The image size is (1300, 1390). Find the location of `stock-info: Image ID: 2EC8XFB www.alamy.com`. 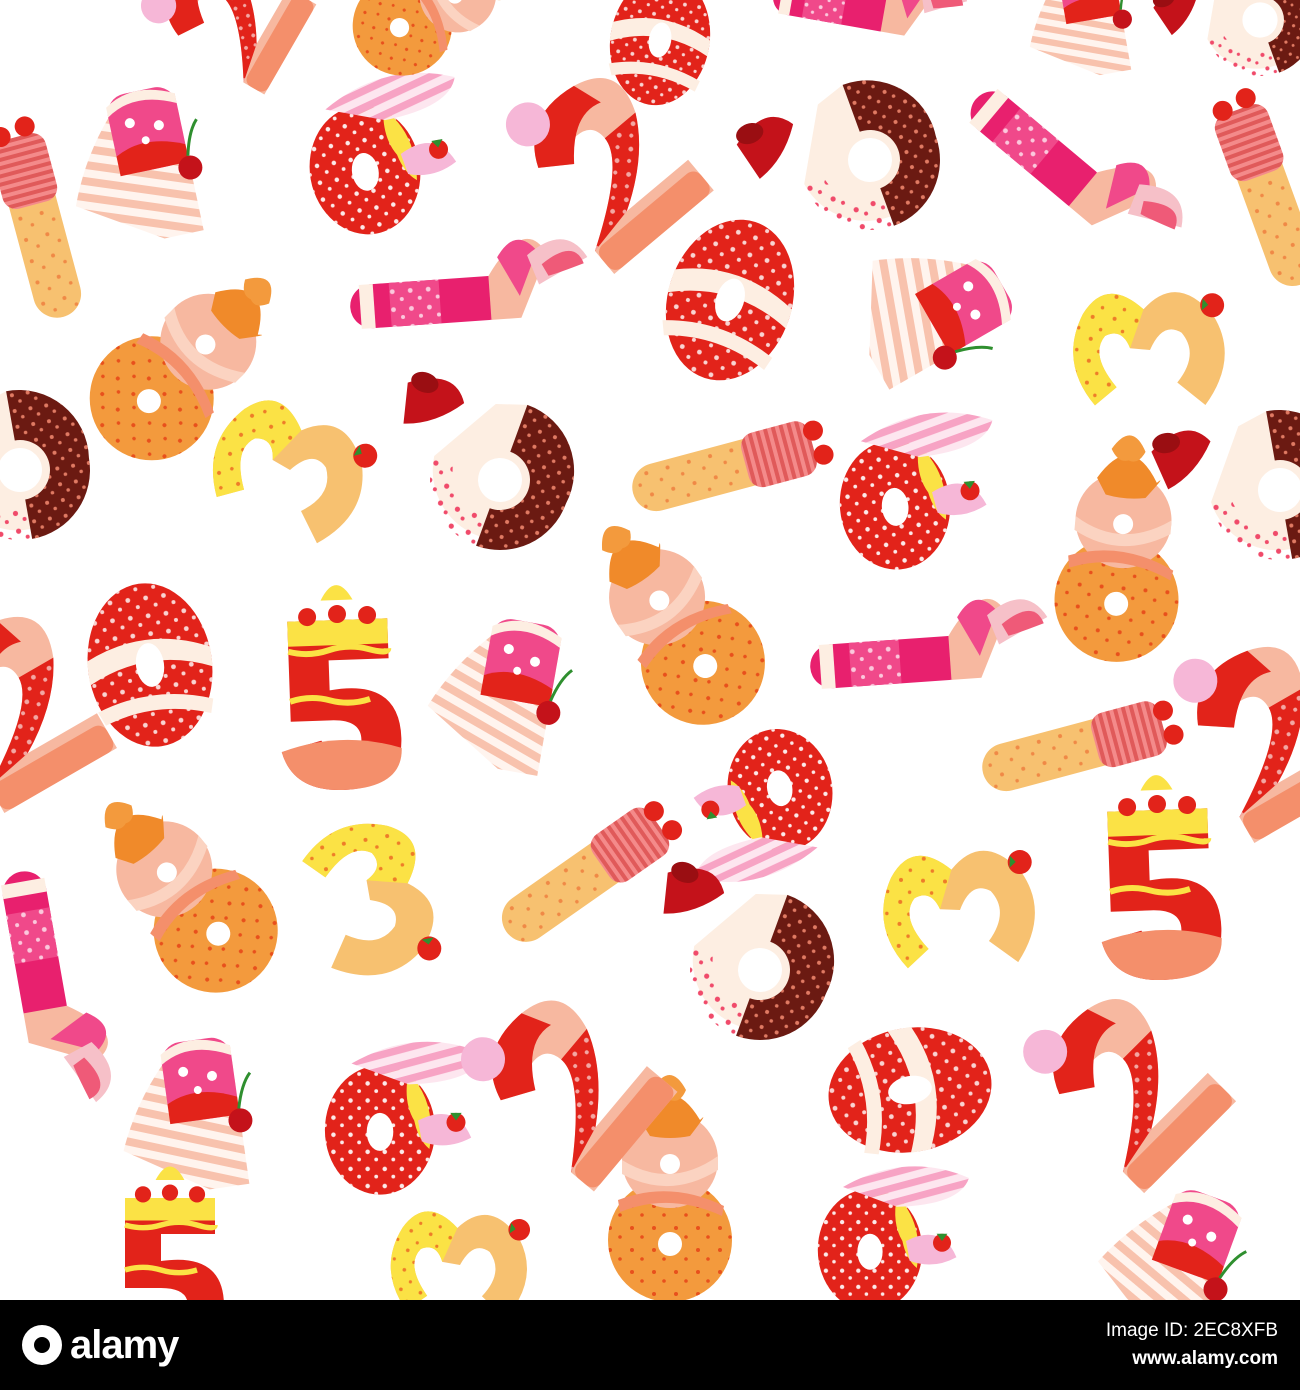

stock-info: Image ID: 2EC8XFB www.alamy.com is located at coordinates (1192, 1345).